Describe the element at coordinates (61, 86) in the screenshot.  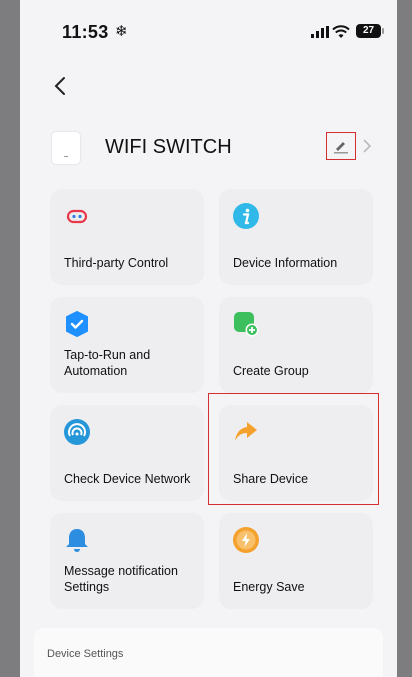
I see `back-chevron-icon` at that location.